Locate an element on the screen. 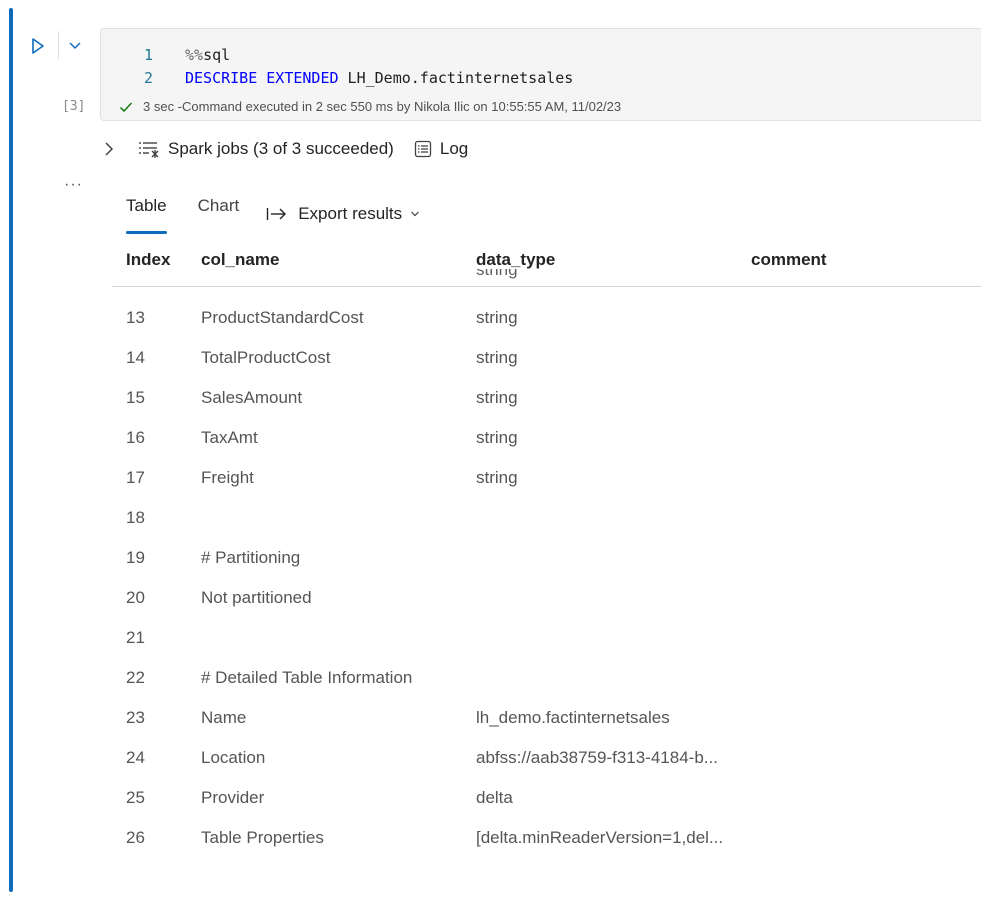 This screenshot has width=981, height=911. more-icon: ··· is located at coordinates (73, 184).